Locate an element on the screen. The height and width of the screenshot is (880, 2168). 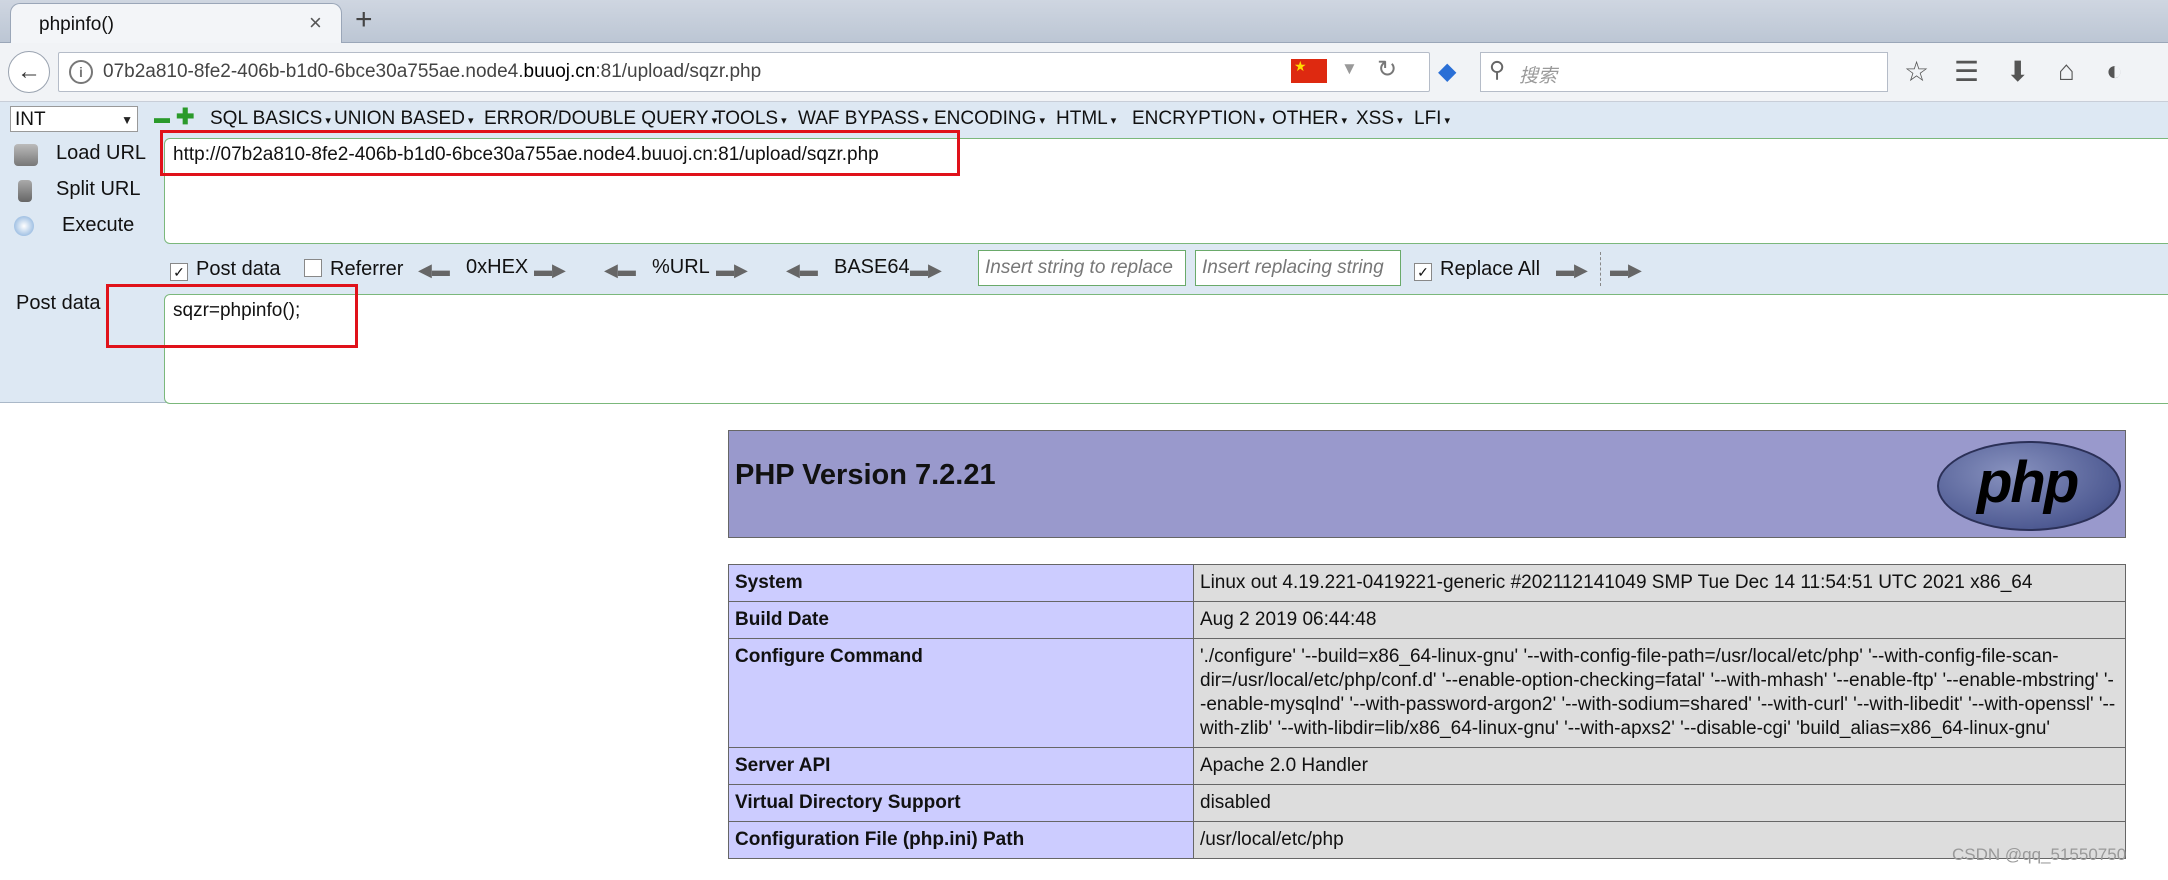
base64-encode-icon: ▬▶ is located at coordinates (926, 270).